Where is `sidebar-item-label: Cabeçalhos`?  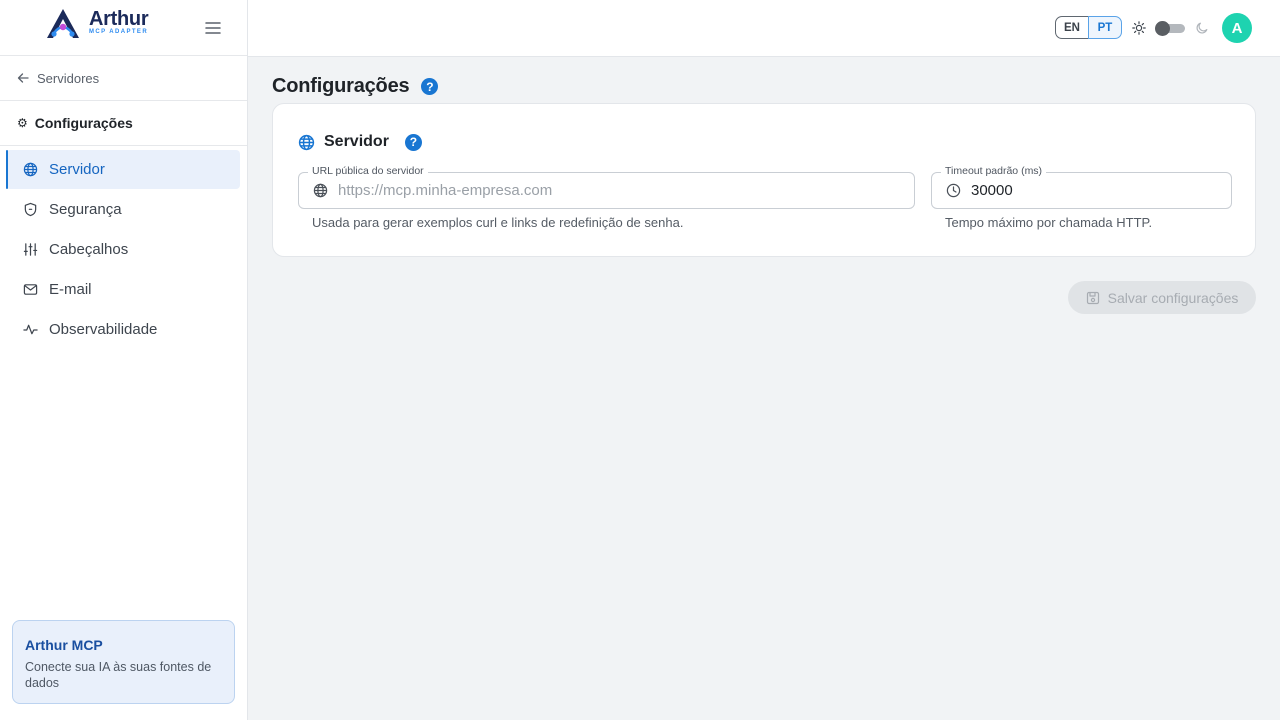 sidebar-item-label: Cabeçalhos is located at coordinates (89, 249).